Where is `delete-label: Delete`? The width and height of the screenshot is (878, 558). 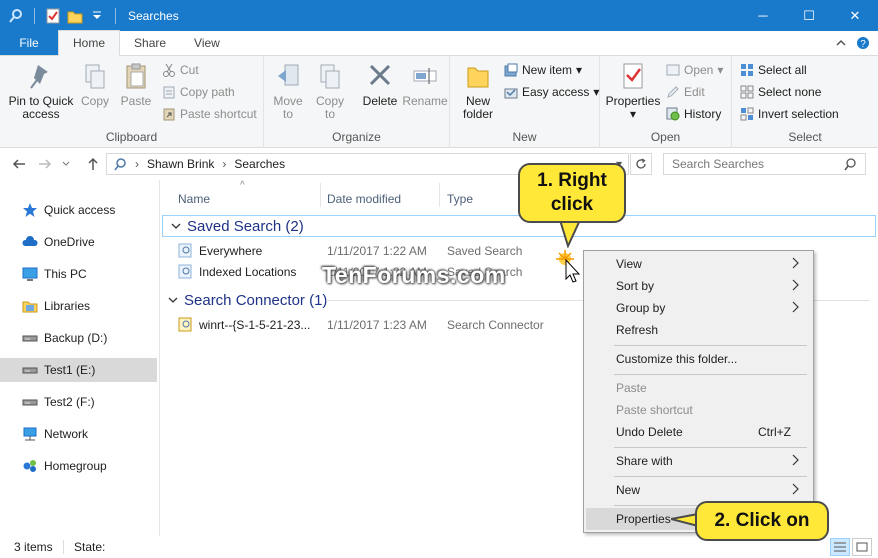
delete-label: Delete is located at coordinates (380, 101).